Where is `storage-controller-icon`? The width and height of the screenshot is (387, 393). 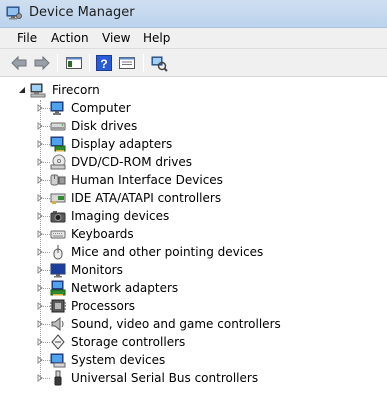
storage-controller-icon is located at coordinates (58, 342).